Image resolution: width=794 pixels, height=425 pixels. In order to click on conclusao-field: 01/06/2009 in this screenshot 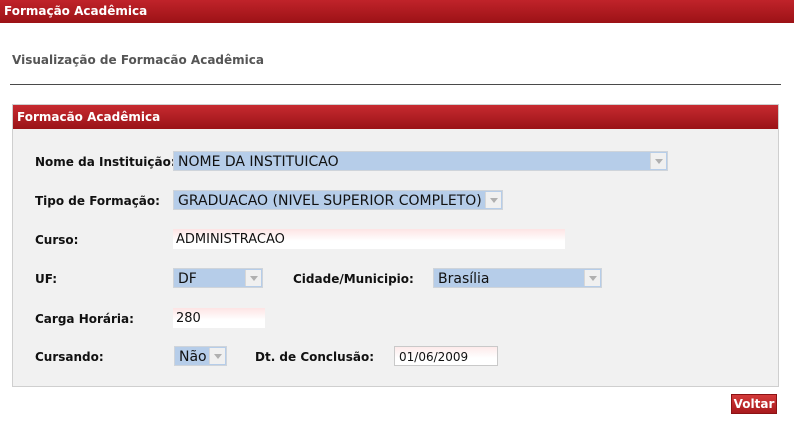, I will do `click(446, 356)`.